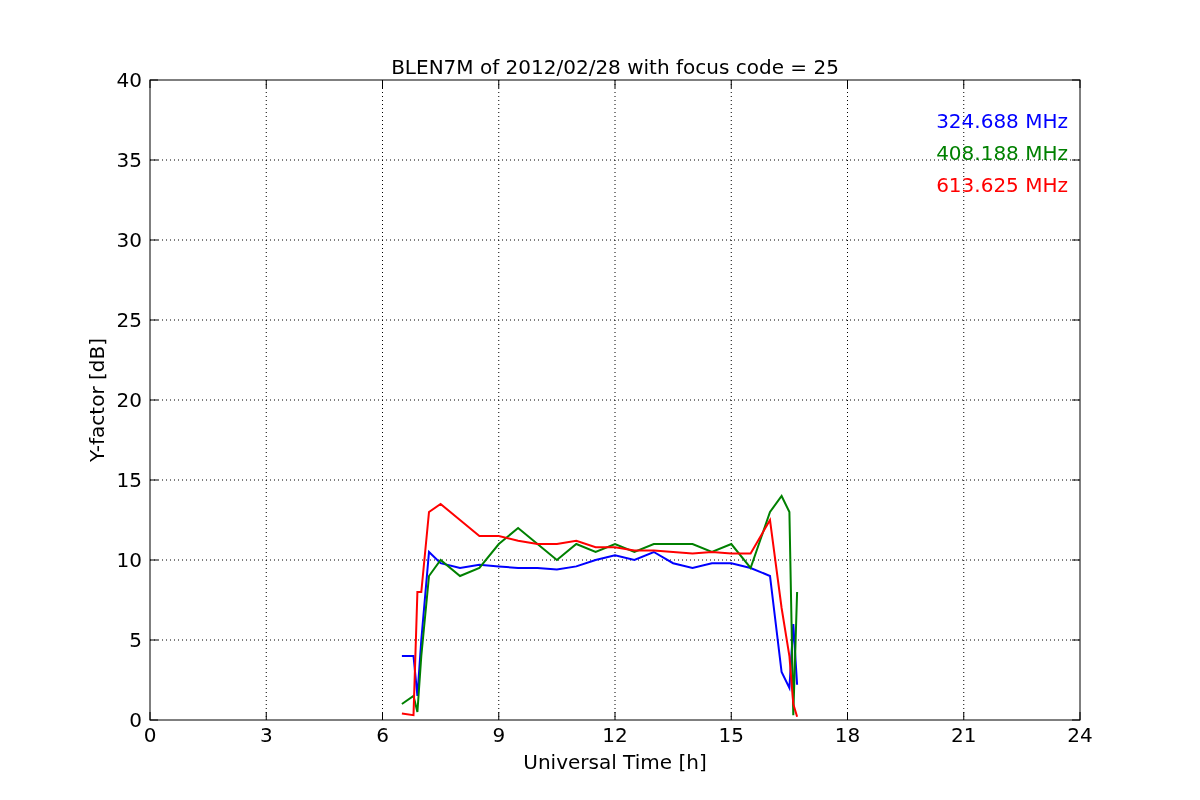 Image resolution: width=1200 pixels, height=800 pixels. What do you see at coordinates (615, 67) in the screenshot?
I see `chart-title: BLEN7M of 2012/02/28 with focus code = 25` at bounding box center [615, 67].